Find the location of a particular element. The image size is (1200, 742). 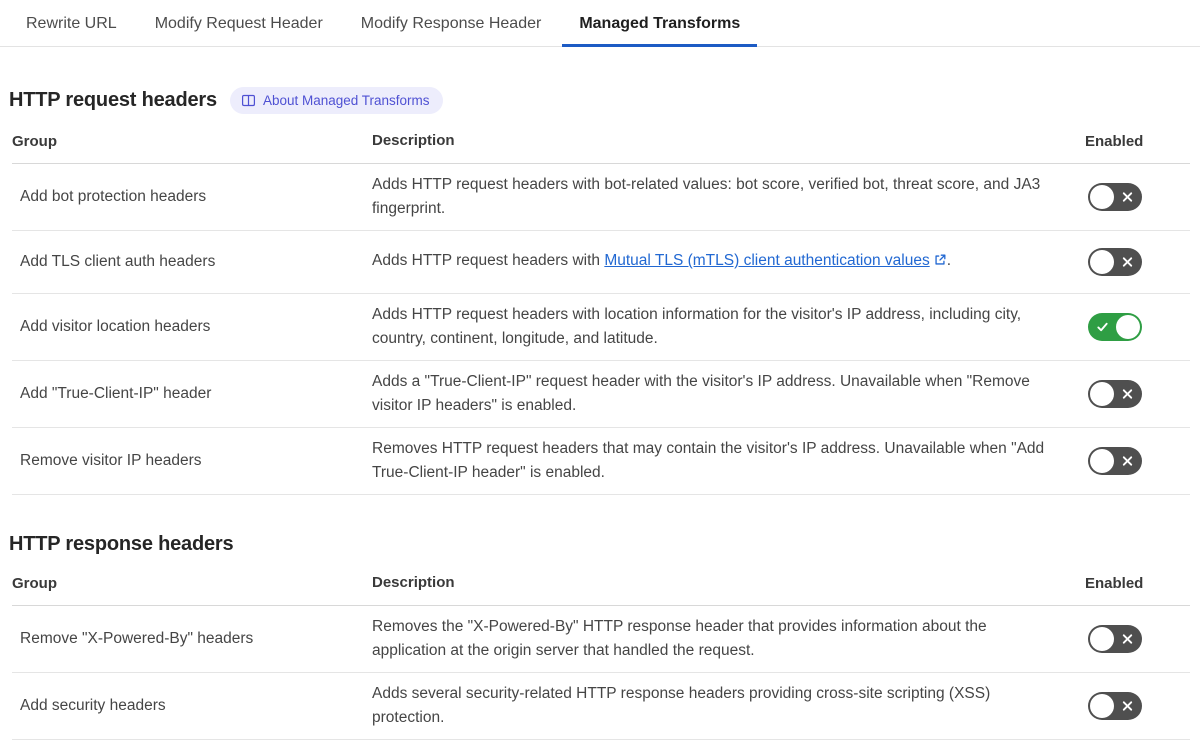

about-managed-transforms-label: About Managed Transforms is located at coordinates (346, 100).